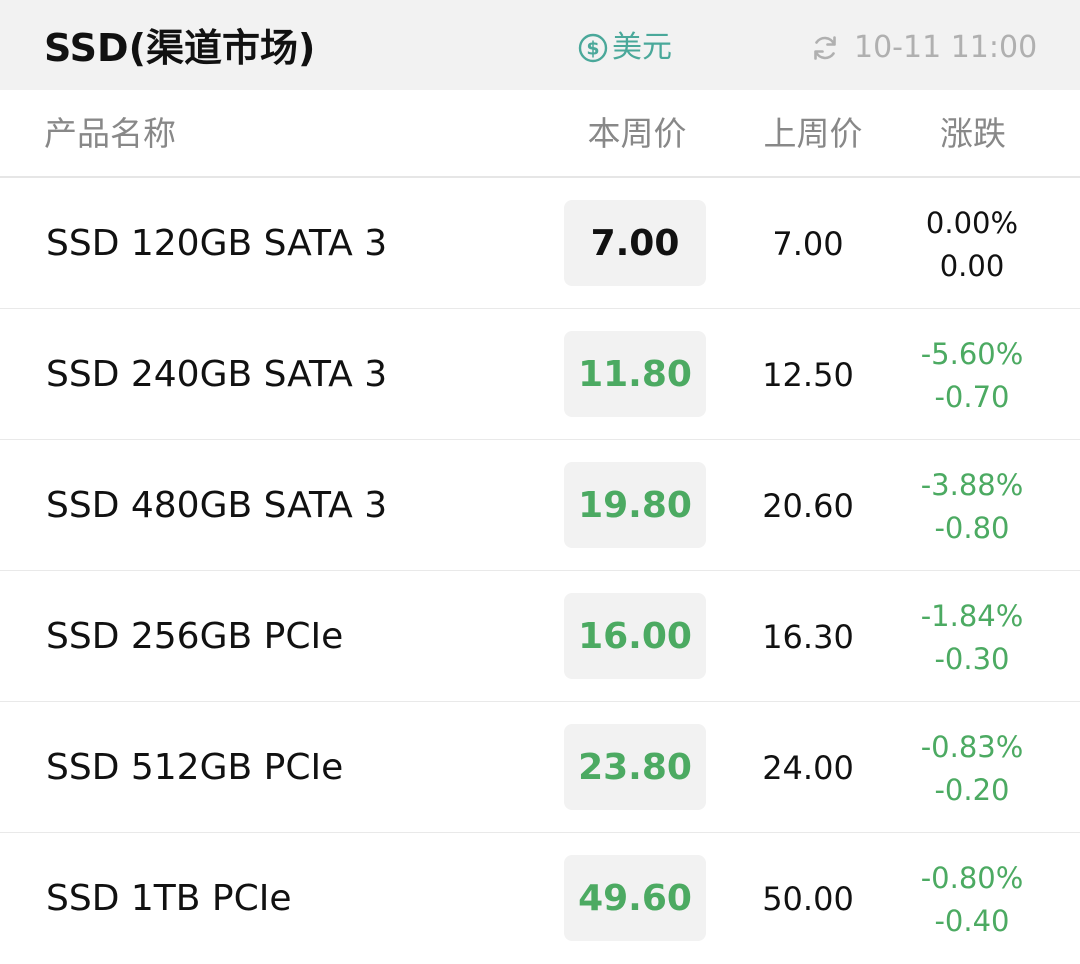 This screenshot has width=1080, height=964. I want to click on price-change: -1.84% -0.30, so click(972, 638).